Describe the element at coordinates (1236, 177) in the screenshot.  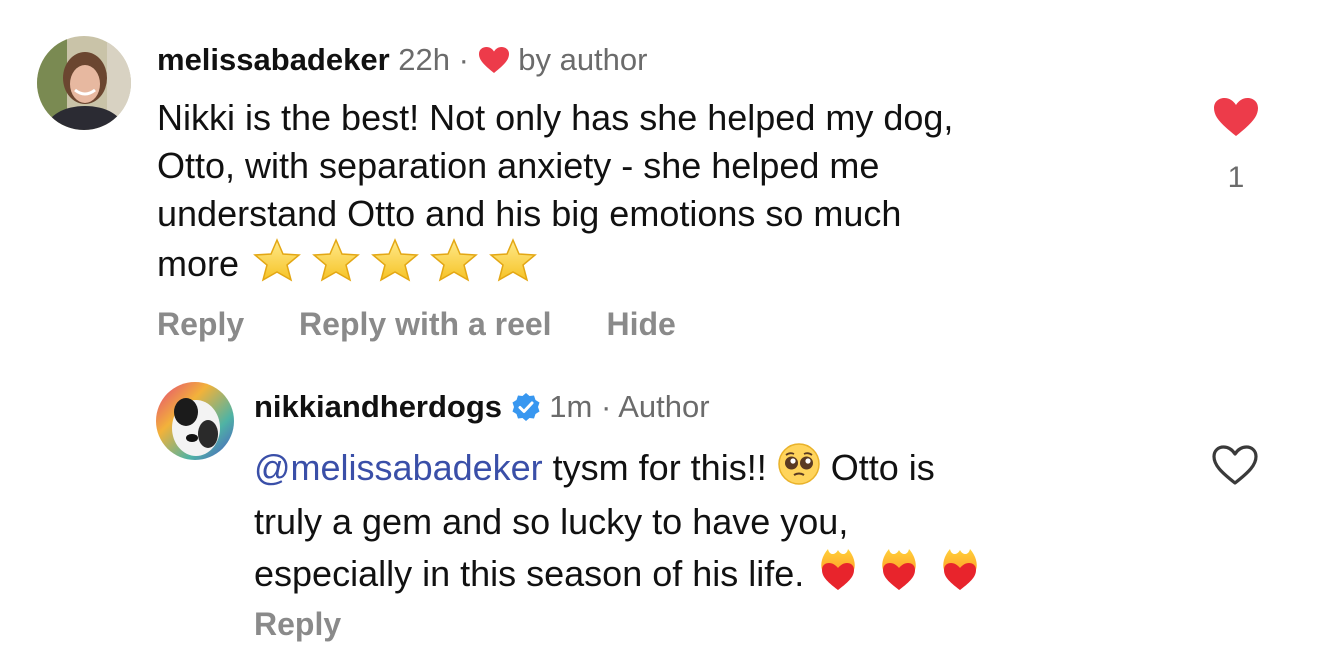
I see `like-count: 1` at that location.